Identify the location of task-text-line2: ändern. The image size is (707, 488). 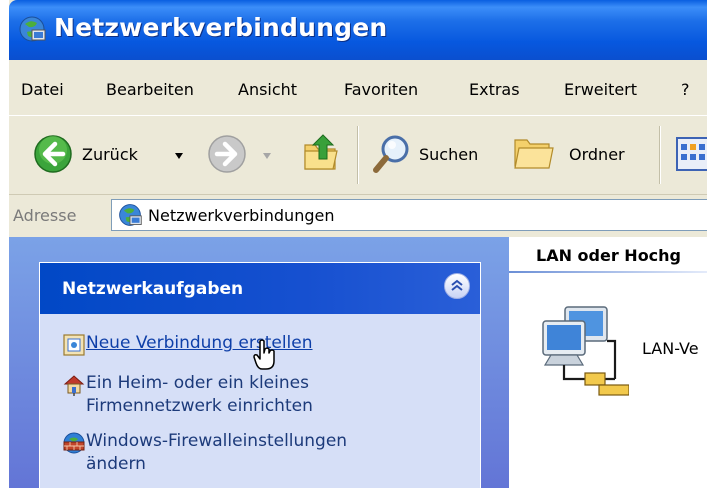
(116, 464).